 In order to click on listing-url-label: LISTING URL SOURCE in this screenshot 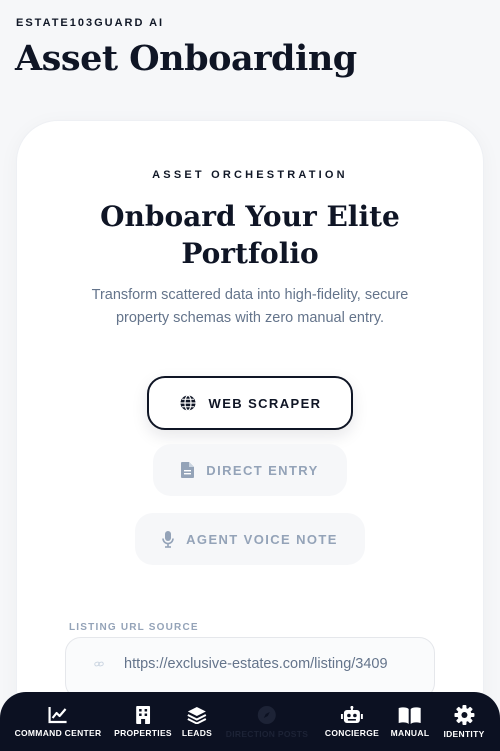, I will do `click(134, 627)`.